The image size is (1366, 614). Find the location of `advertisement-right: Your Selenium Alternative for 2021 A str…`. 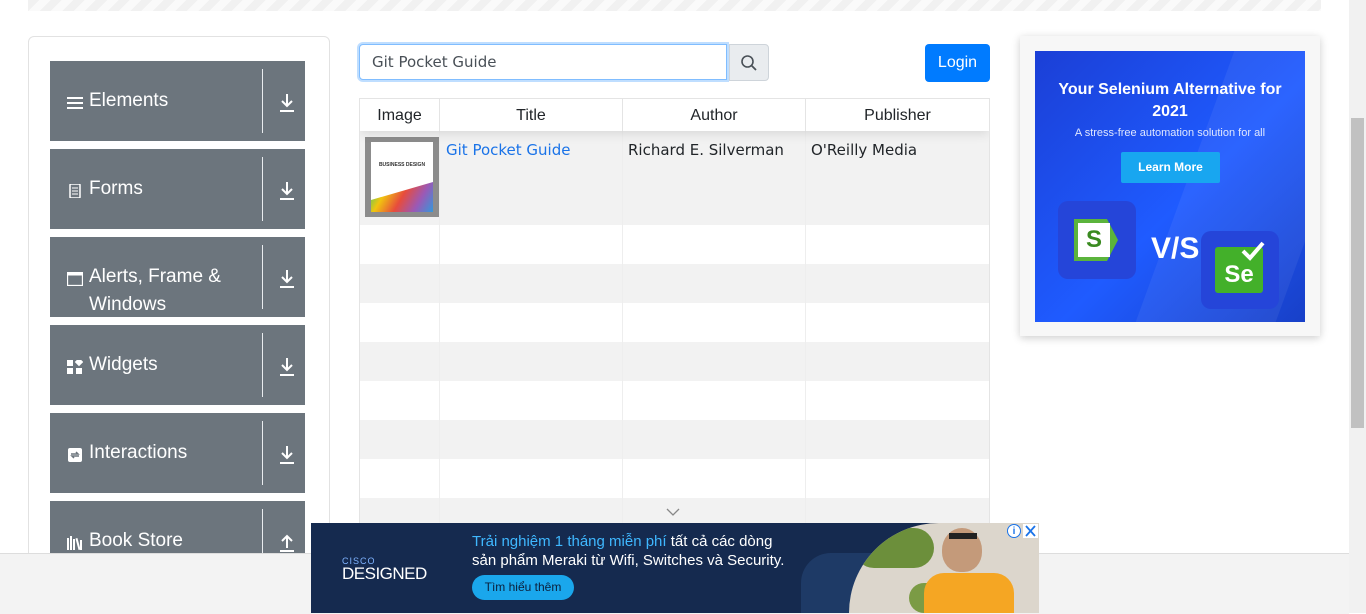

advertisement-right: Your Selenium Alternative for 2021 A str… is located at coordinates (1170, 186).